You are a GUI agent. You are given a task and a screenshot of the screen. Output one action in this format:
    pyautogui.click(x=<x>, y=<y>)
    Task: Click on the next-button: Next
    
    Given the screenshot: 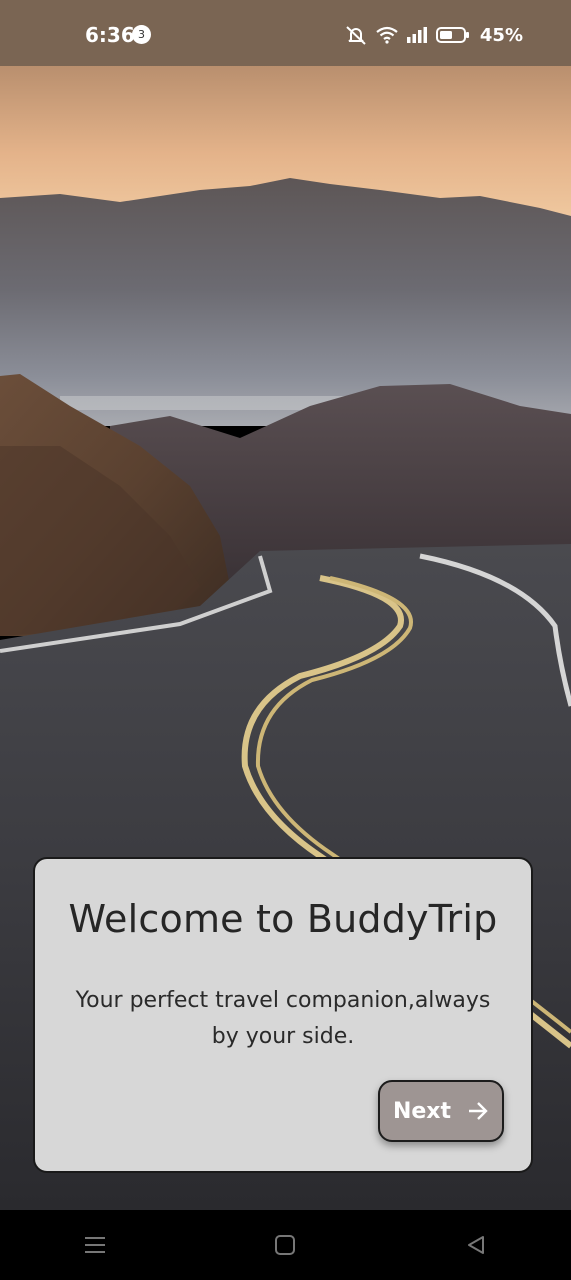 What is the action you would take?
    pyautogui.click(x=441, y=1111)
    